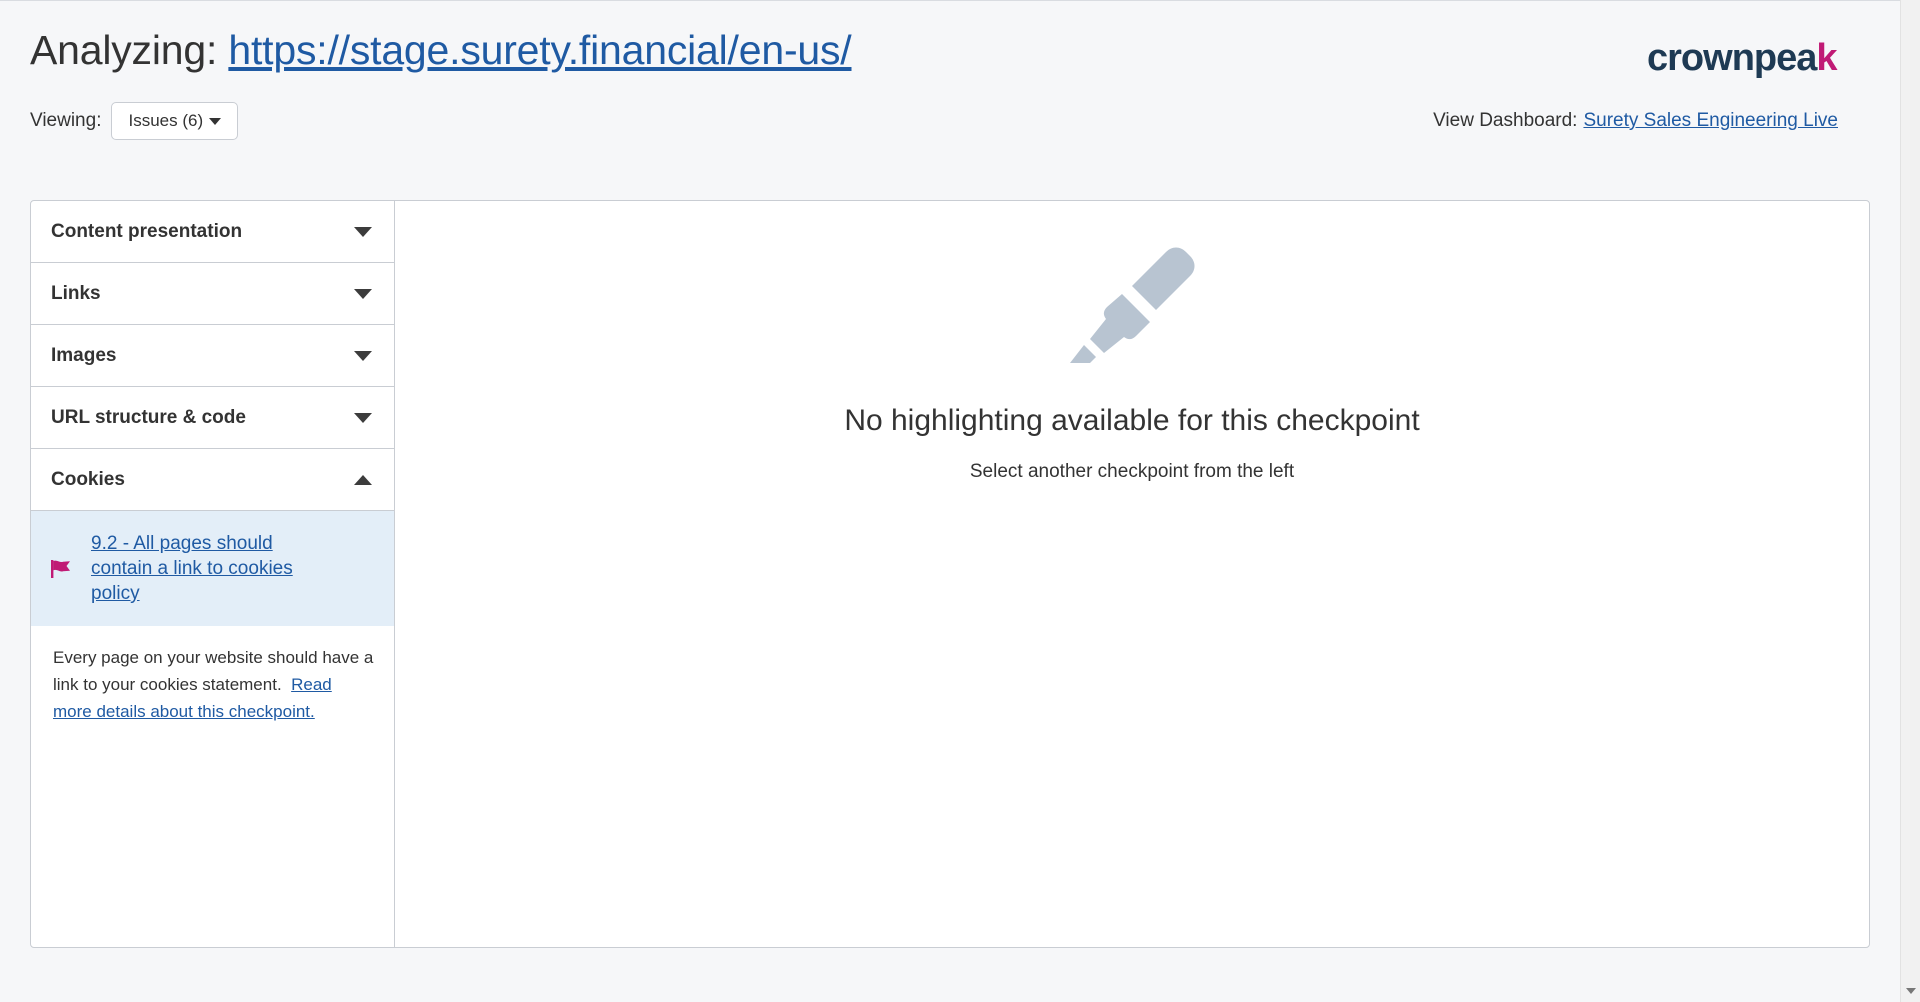 The width and height of the screenshot is (1920, 1002). Describe the element at coordinates (1742, 58) in the screenshot. I see `crownpeak-logo: crownpeak` at that location.